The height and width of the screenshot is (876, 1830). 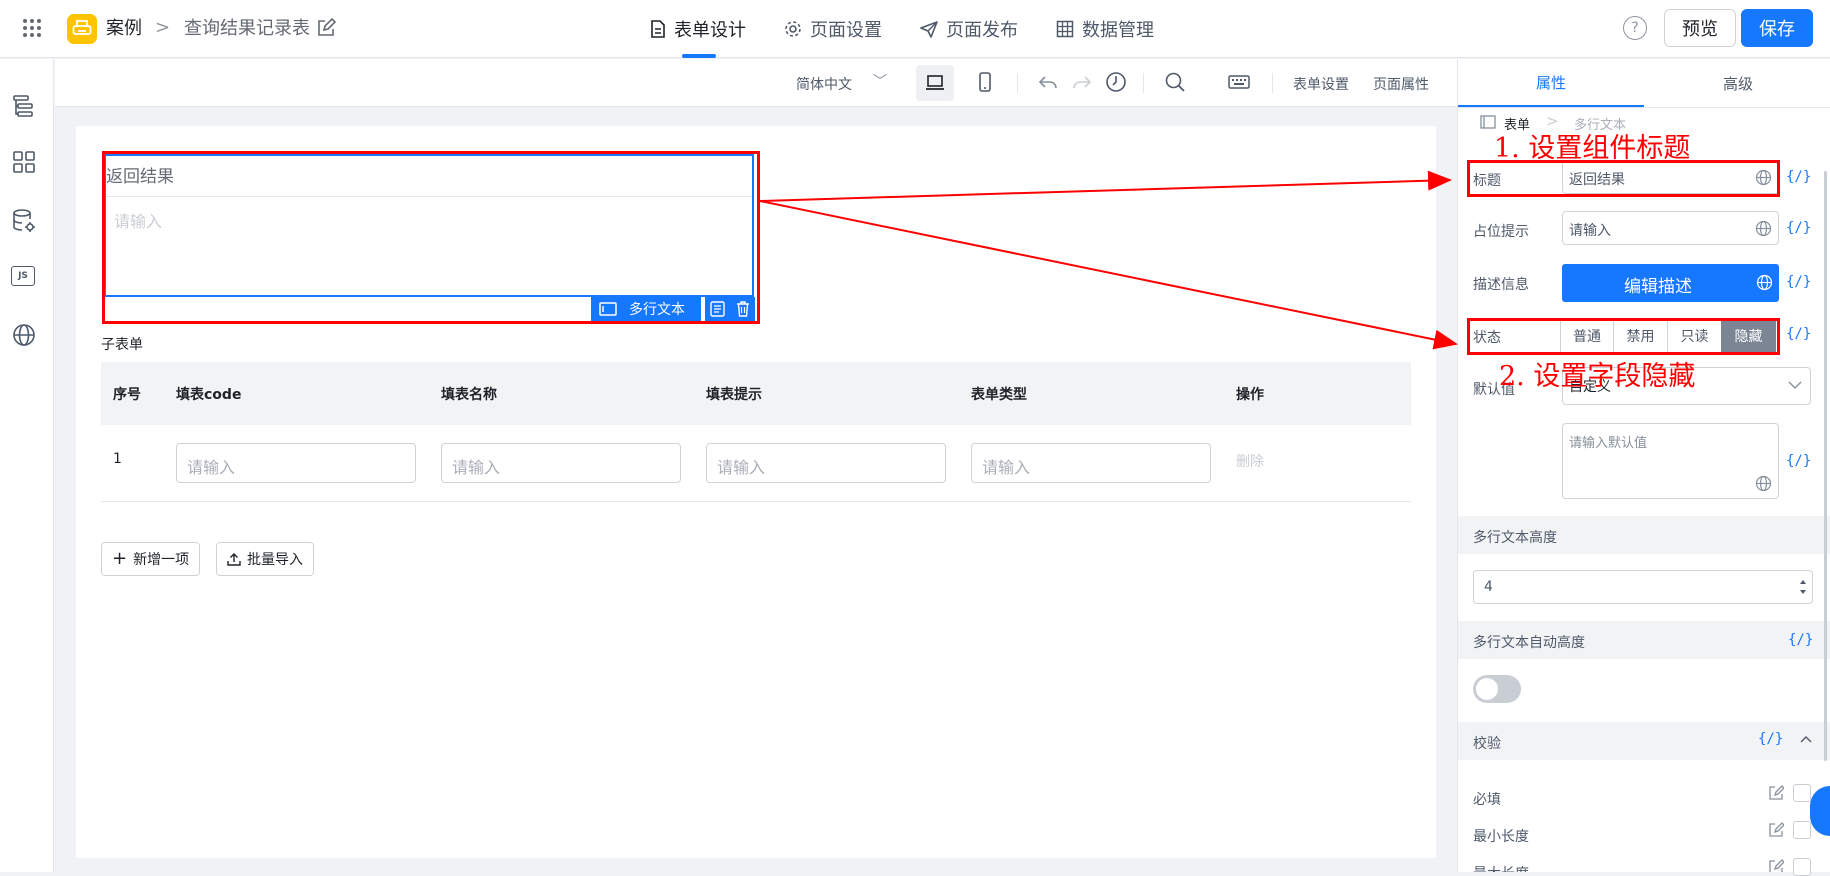 I want to click on language-select: 简体中文, so click(x=824, y=84).